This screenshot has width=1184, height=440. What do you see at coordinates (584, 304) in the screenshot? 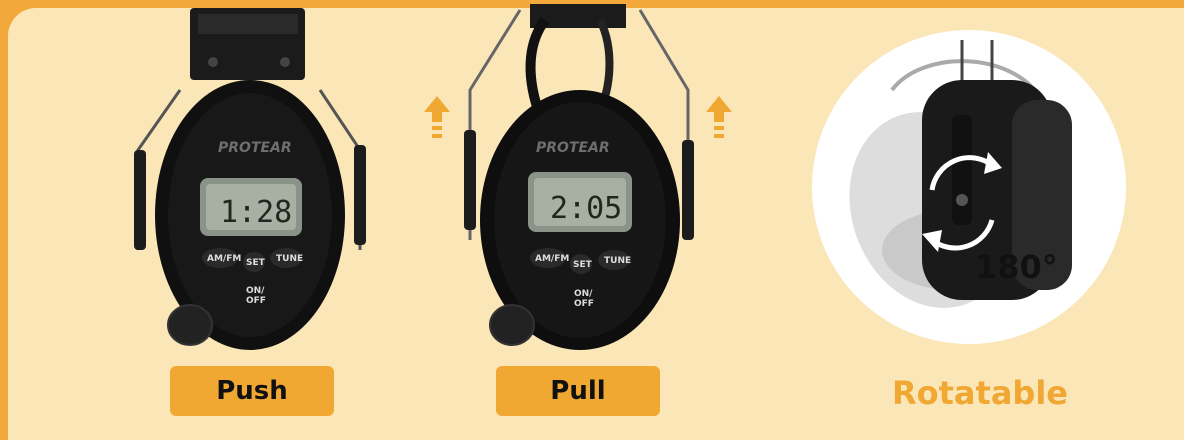
I see `power-label-right-2: OFF` at bounding box center [584, 304].